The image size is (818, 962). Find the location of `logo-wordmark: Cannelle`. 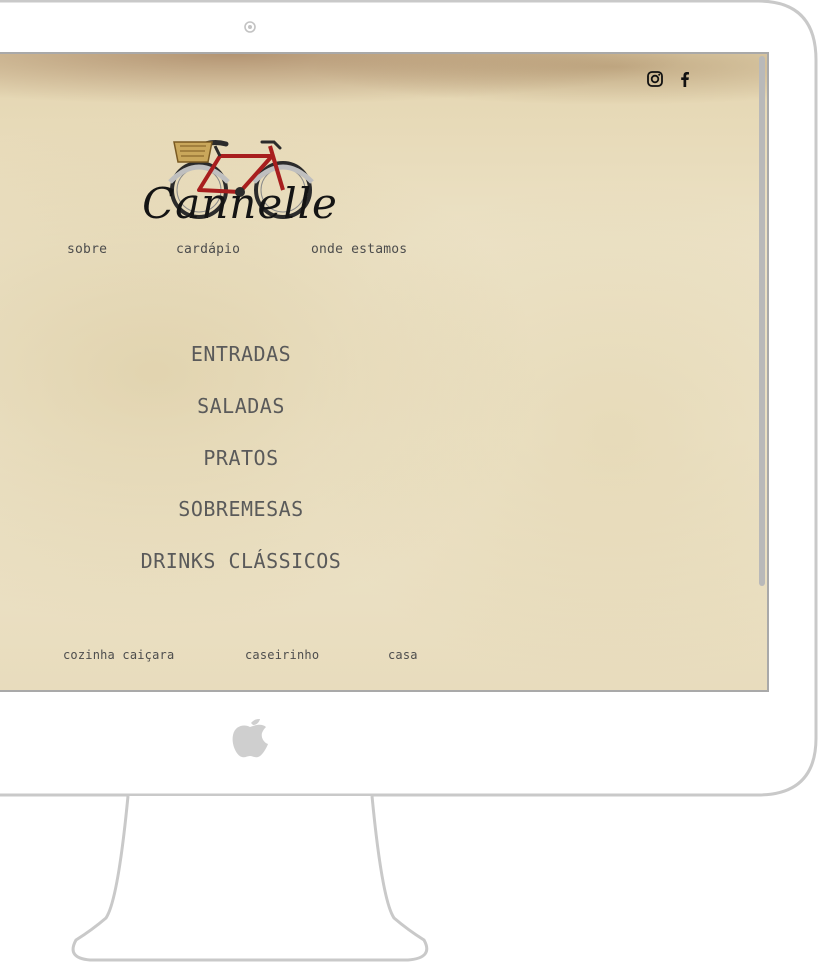

logo-wordmark: Cannelle is located at coordinates (240, 202).